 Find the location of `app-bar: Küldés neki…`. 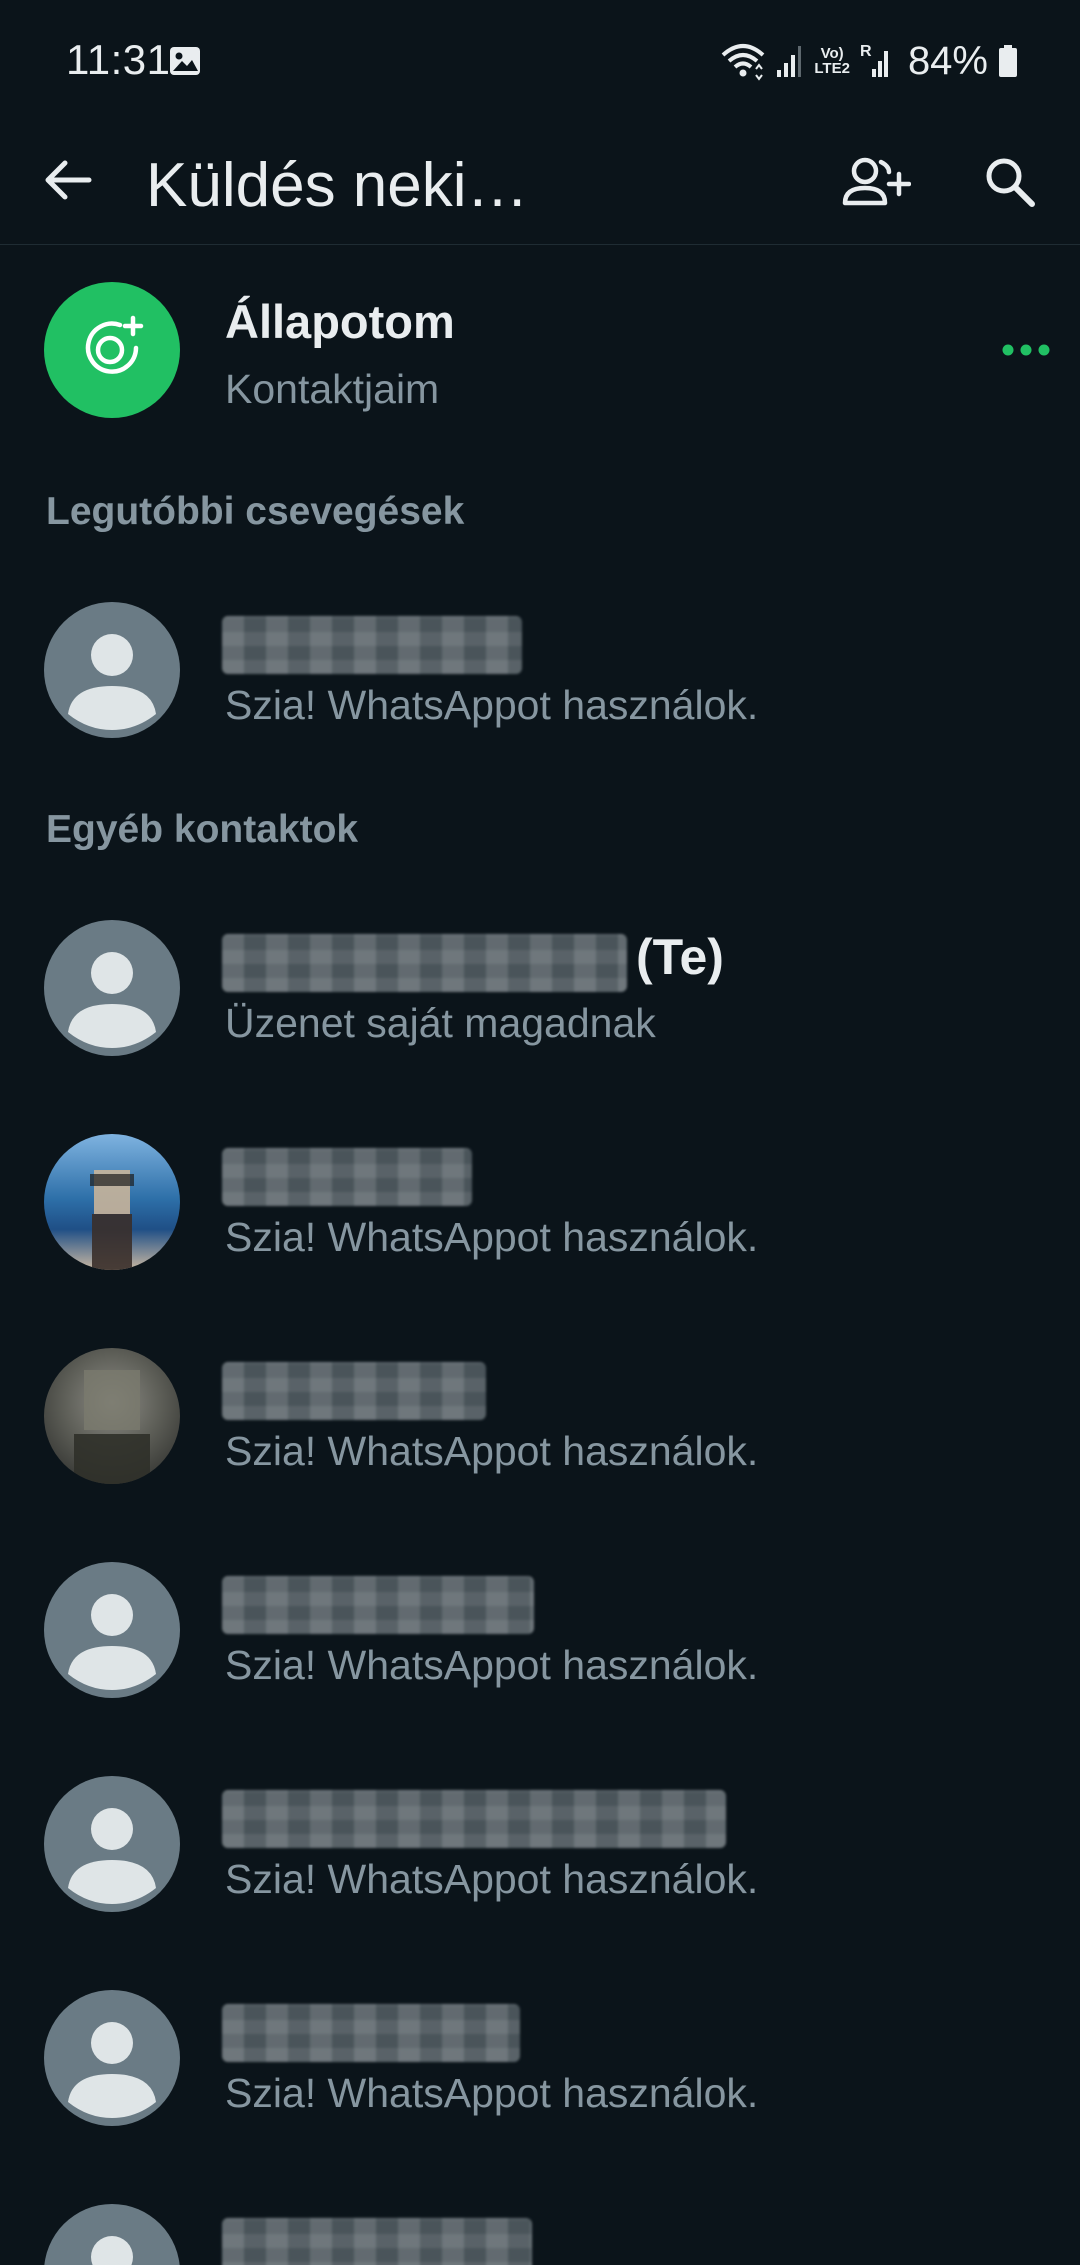

app-bar: Küldés neki… is located at coordinates (540, 182).